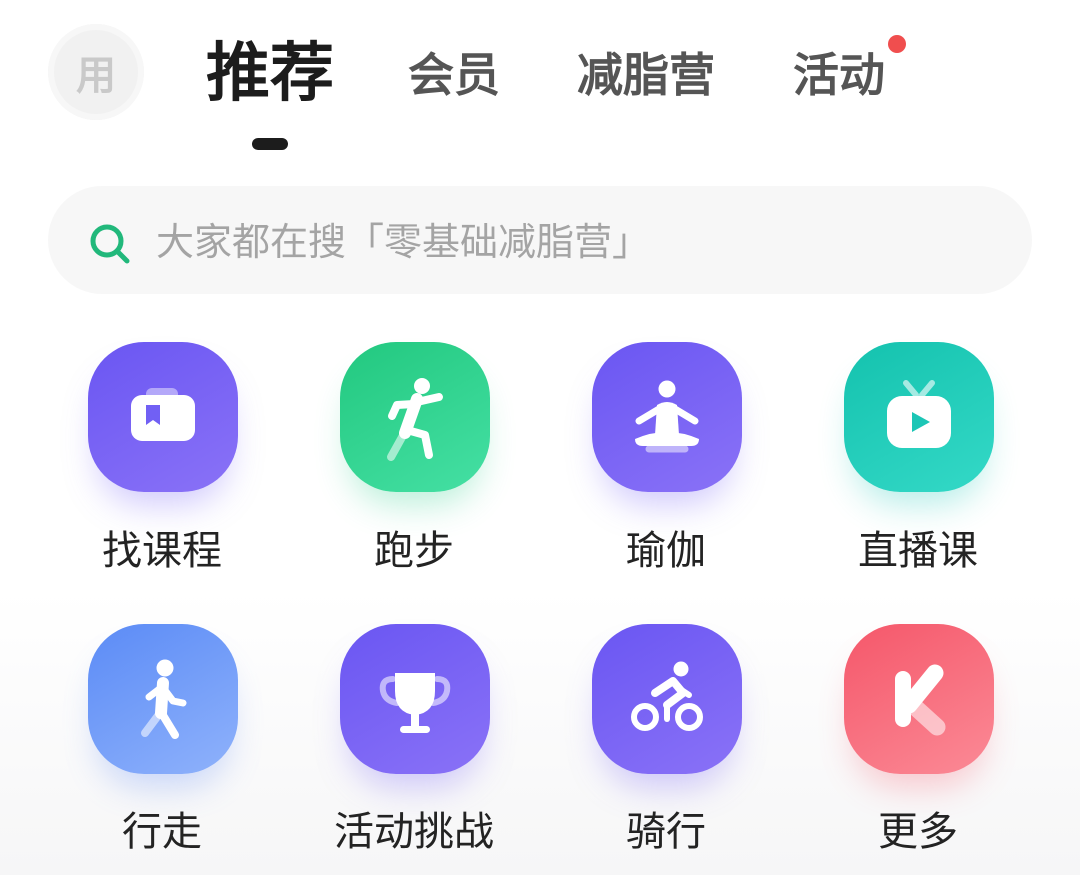  I want to click on trophy-icon, so click(415, 703).